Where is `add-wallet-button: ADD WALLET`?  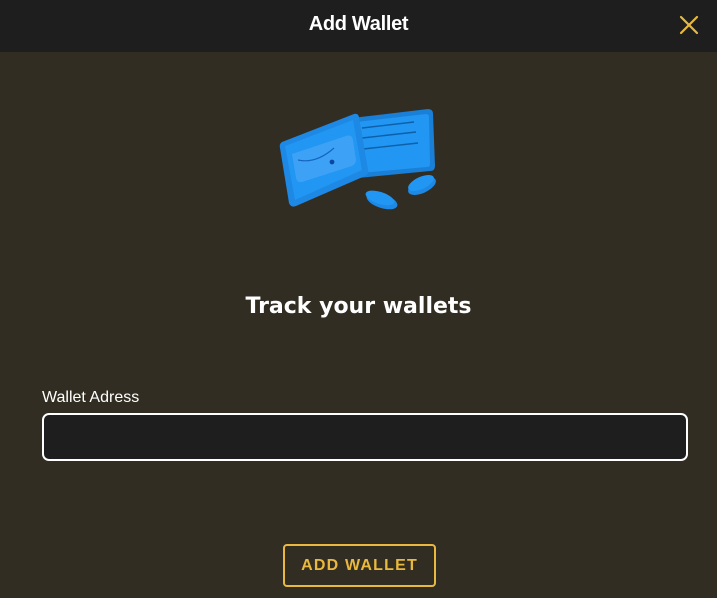 add-wallet-button: ADD WALLET is located at coordinates (359, 565).